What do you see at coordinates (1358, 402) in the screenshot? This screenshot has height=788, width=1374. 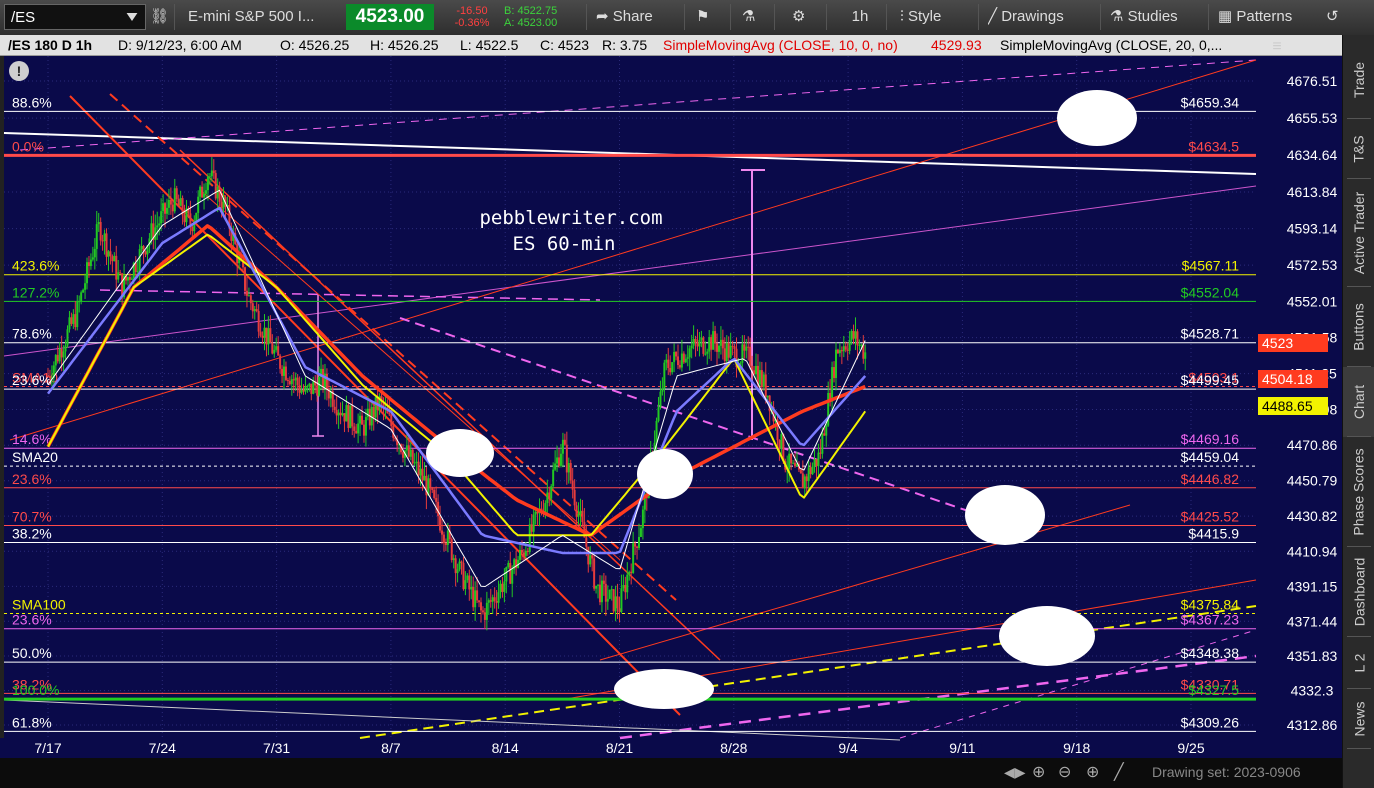 I see `sidebar-tab-chart: Chart` at bounding box center [1358, 402].